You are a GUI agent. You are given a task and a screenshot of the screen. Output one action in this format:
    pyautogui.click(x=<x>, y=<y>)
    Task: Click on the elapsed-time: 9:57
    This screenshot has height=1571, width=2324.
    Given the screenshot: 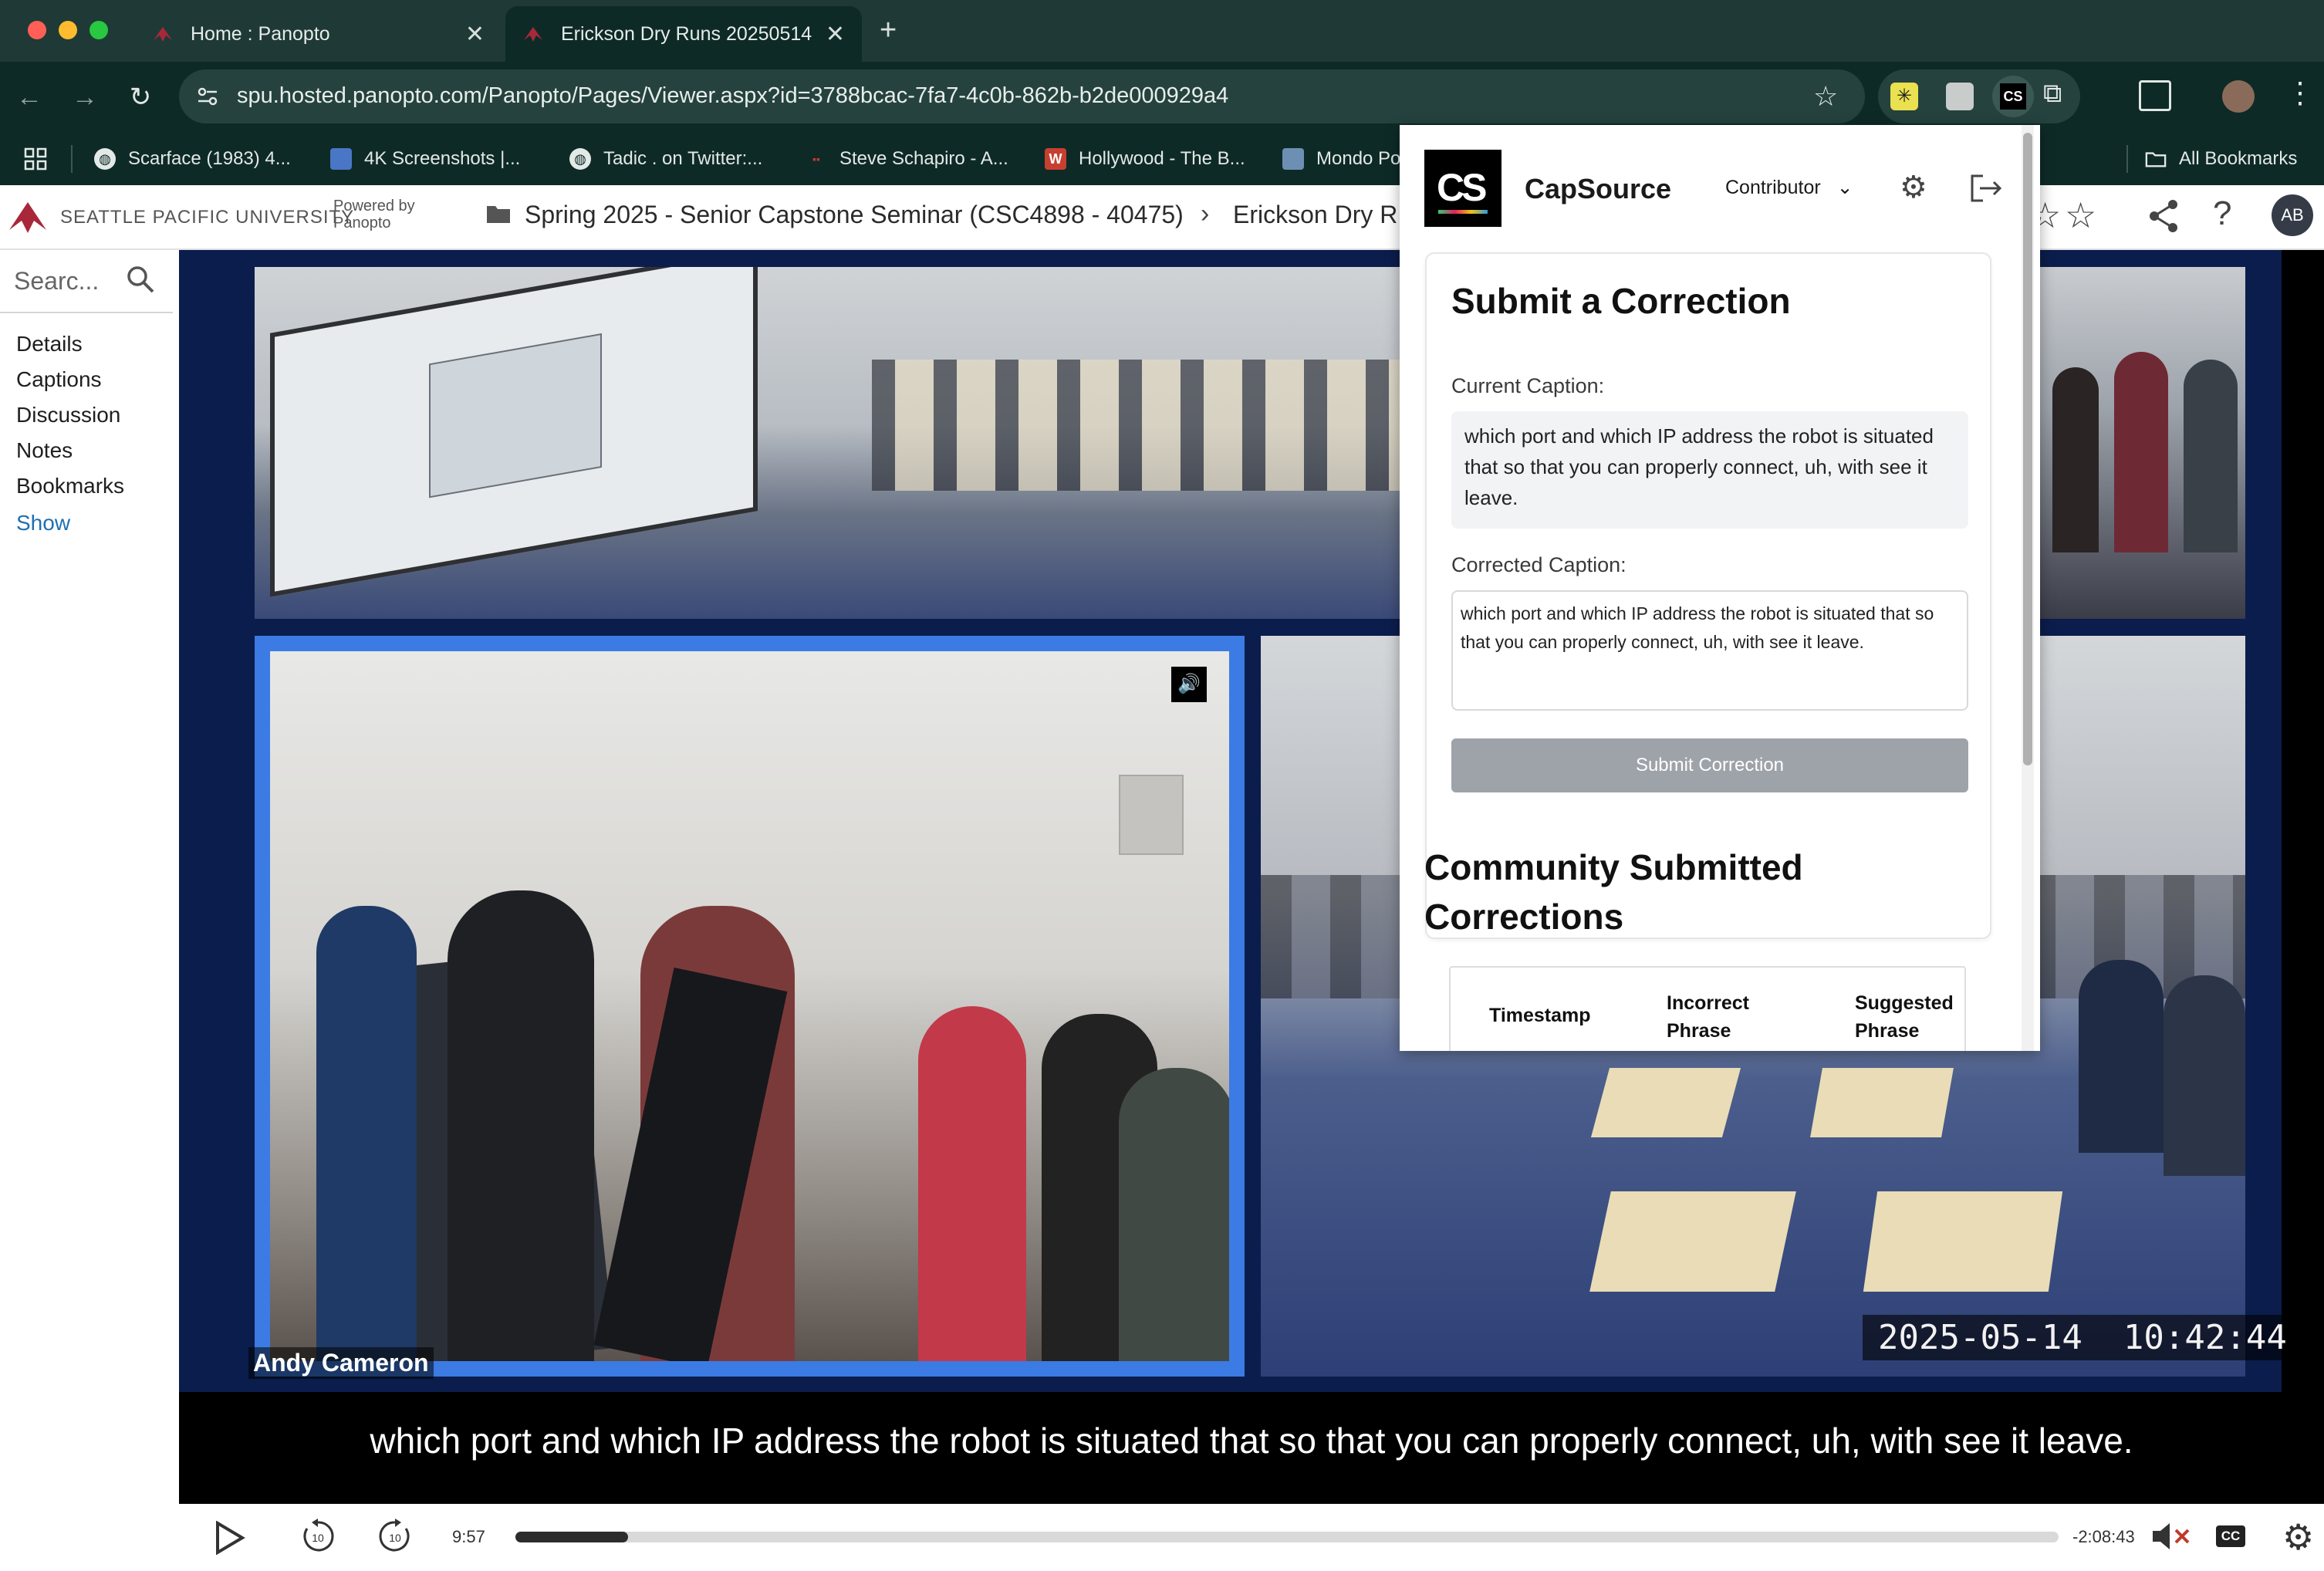 What is the action you would take?
    pyautogui.click(x=468, y=1536)
    